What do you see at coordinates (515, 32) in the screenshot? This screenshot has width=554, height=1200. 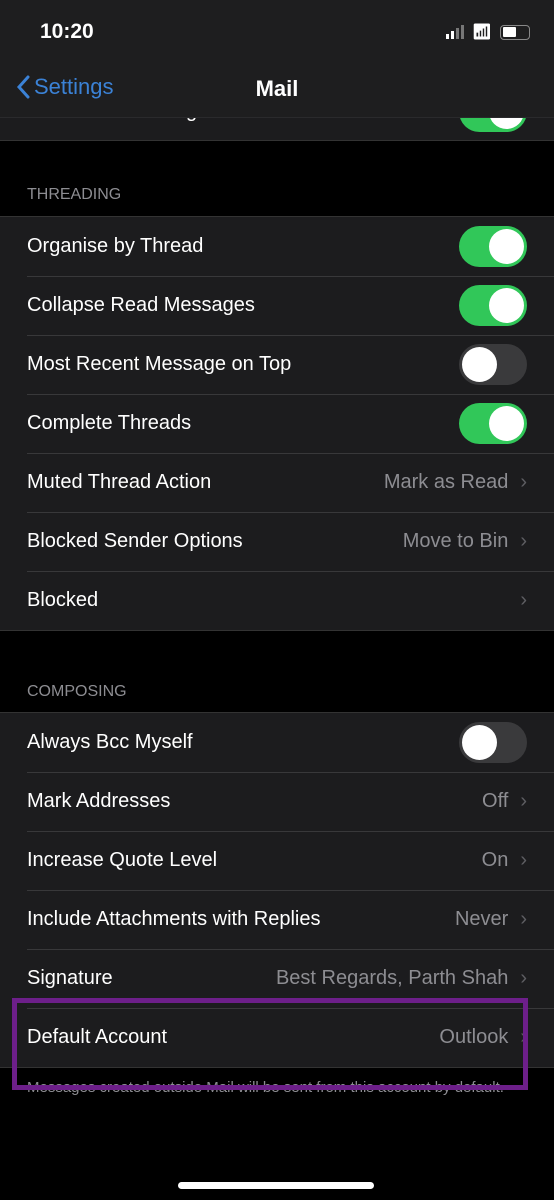 I see `battery-icon` at bounding box center [515, 32].